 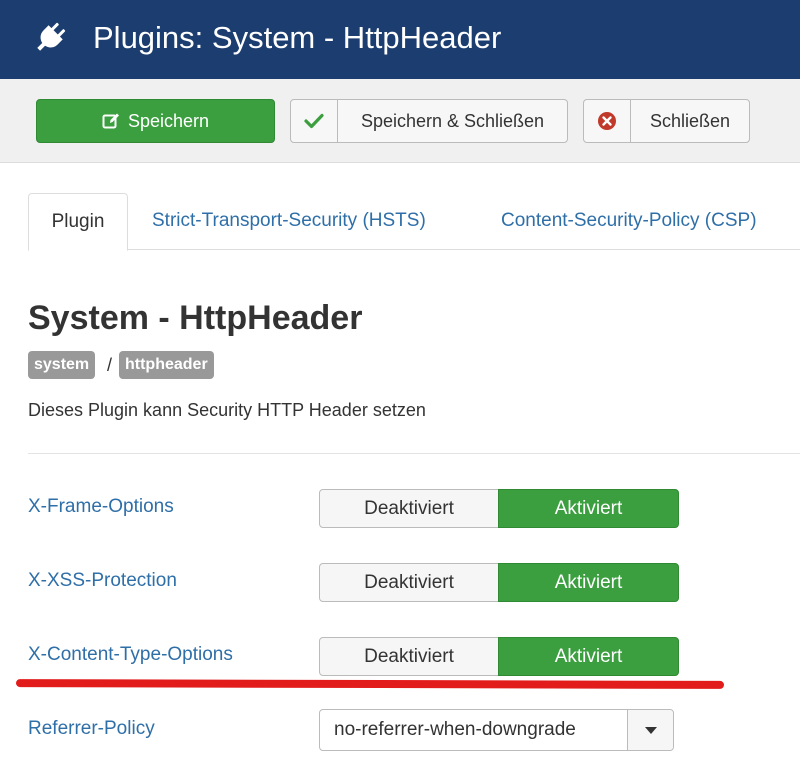 What do you see at coordinates (409, 656) in the screenshot?
I see `x-content-type-options-off: Deaktiviert` at bounding box center [409, 656].